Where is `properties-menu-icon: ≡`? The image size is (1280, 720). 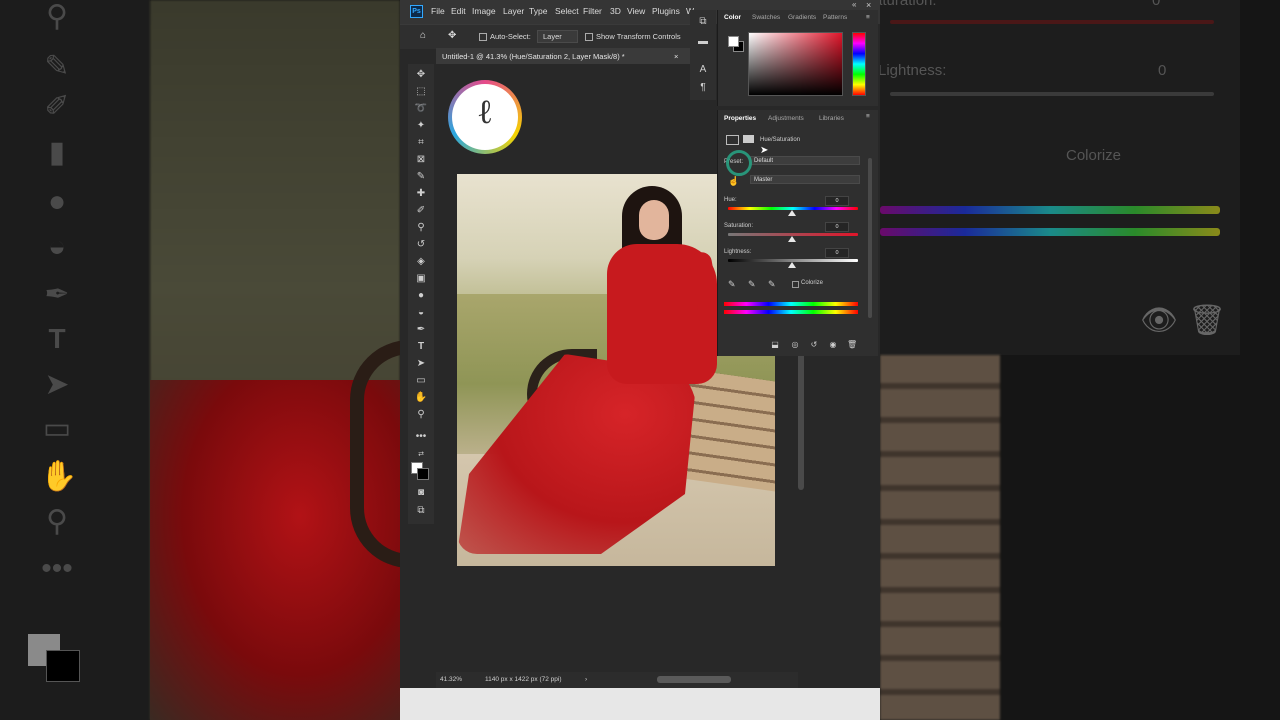
properties-menu-icon: ≡ is located at coordinates (868, 116).